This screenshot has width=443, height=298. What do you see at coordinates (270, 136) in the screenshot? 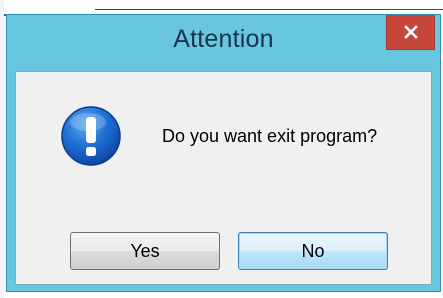
I see `dialog-message: Do you want exit program?` at bounding box center [270, 136].